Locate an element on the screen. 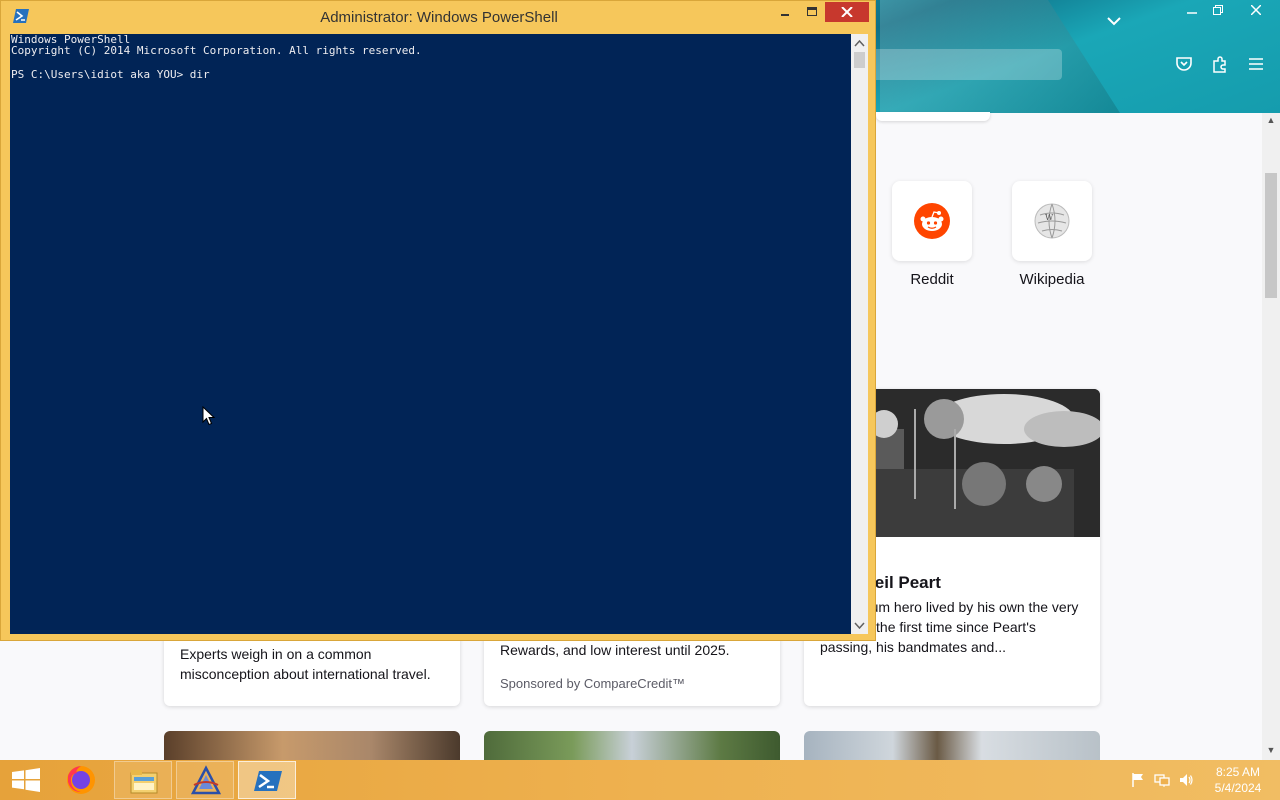 The image size is (1280, 800). shortcut-wikipedia: W Wikipedia is located at coordinates (1052, 234).